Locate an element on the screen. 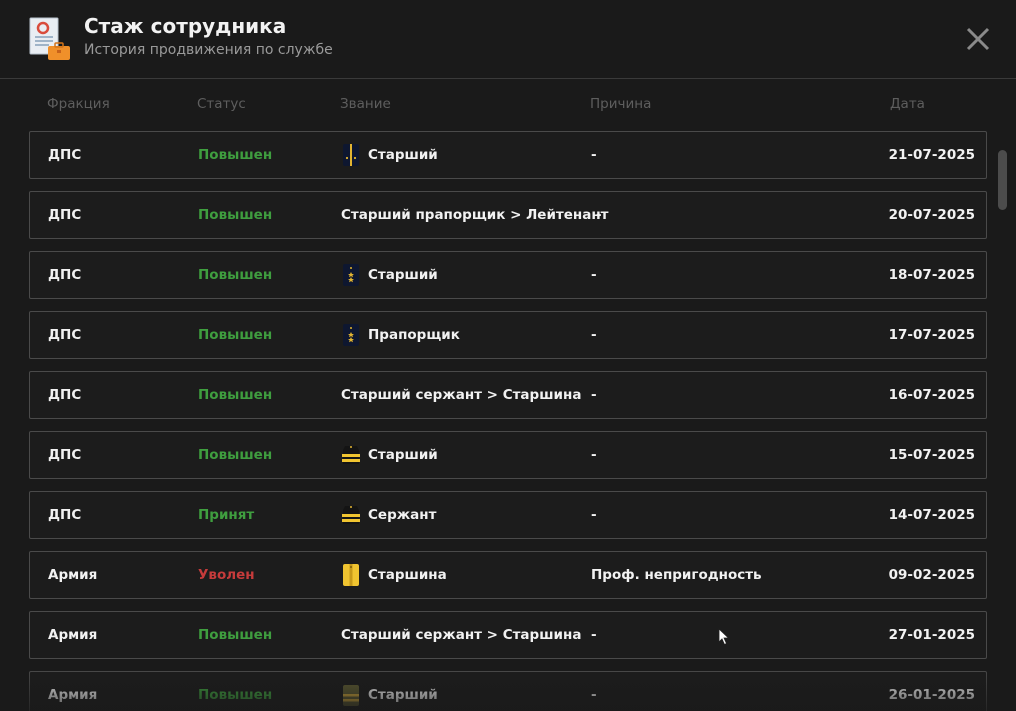  scrollbar-thumb is located at coordinates (1002, 180).